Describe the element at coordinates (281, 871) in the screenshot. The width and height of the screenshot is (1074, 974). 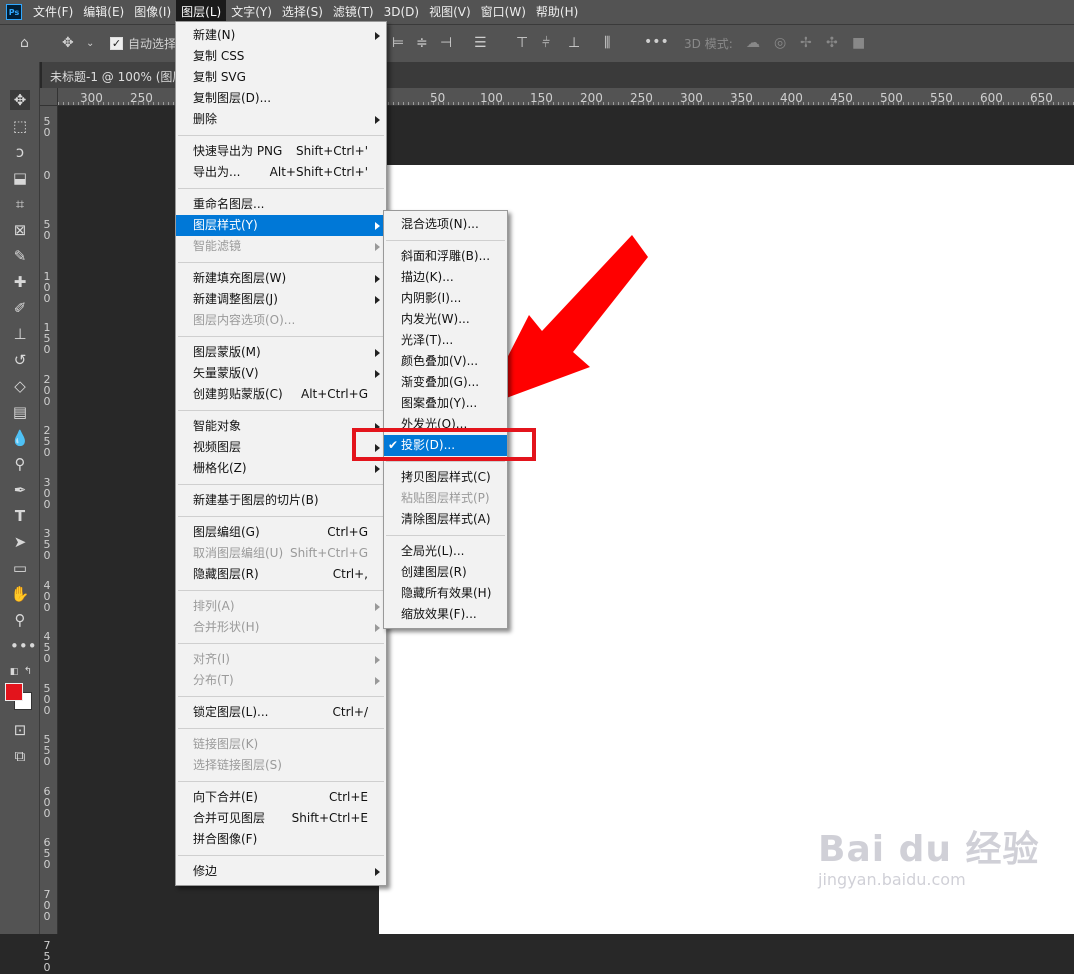
I see `layer-menu-item: 修边` at that location.